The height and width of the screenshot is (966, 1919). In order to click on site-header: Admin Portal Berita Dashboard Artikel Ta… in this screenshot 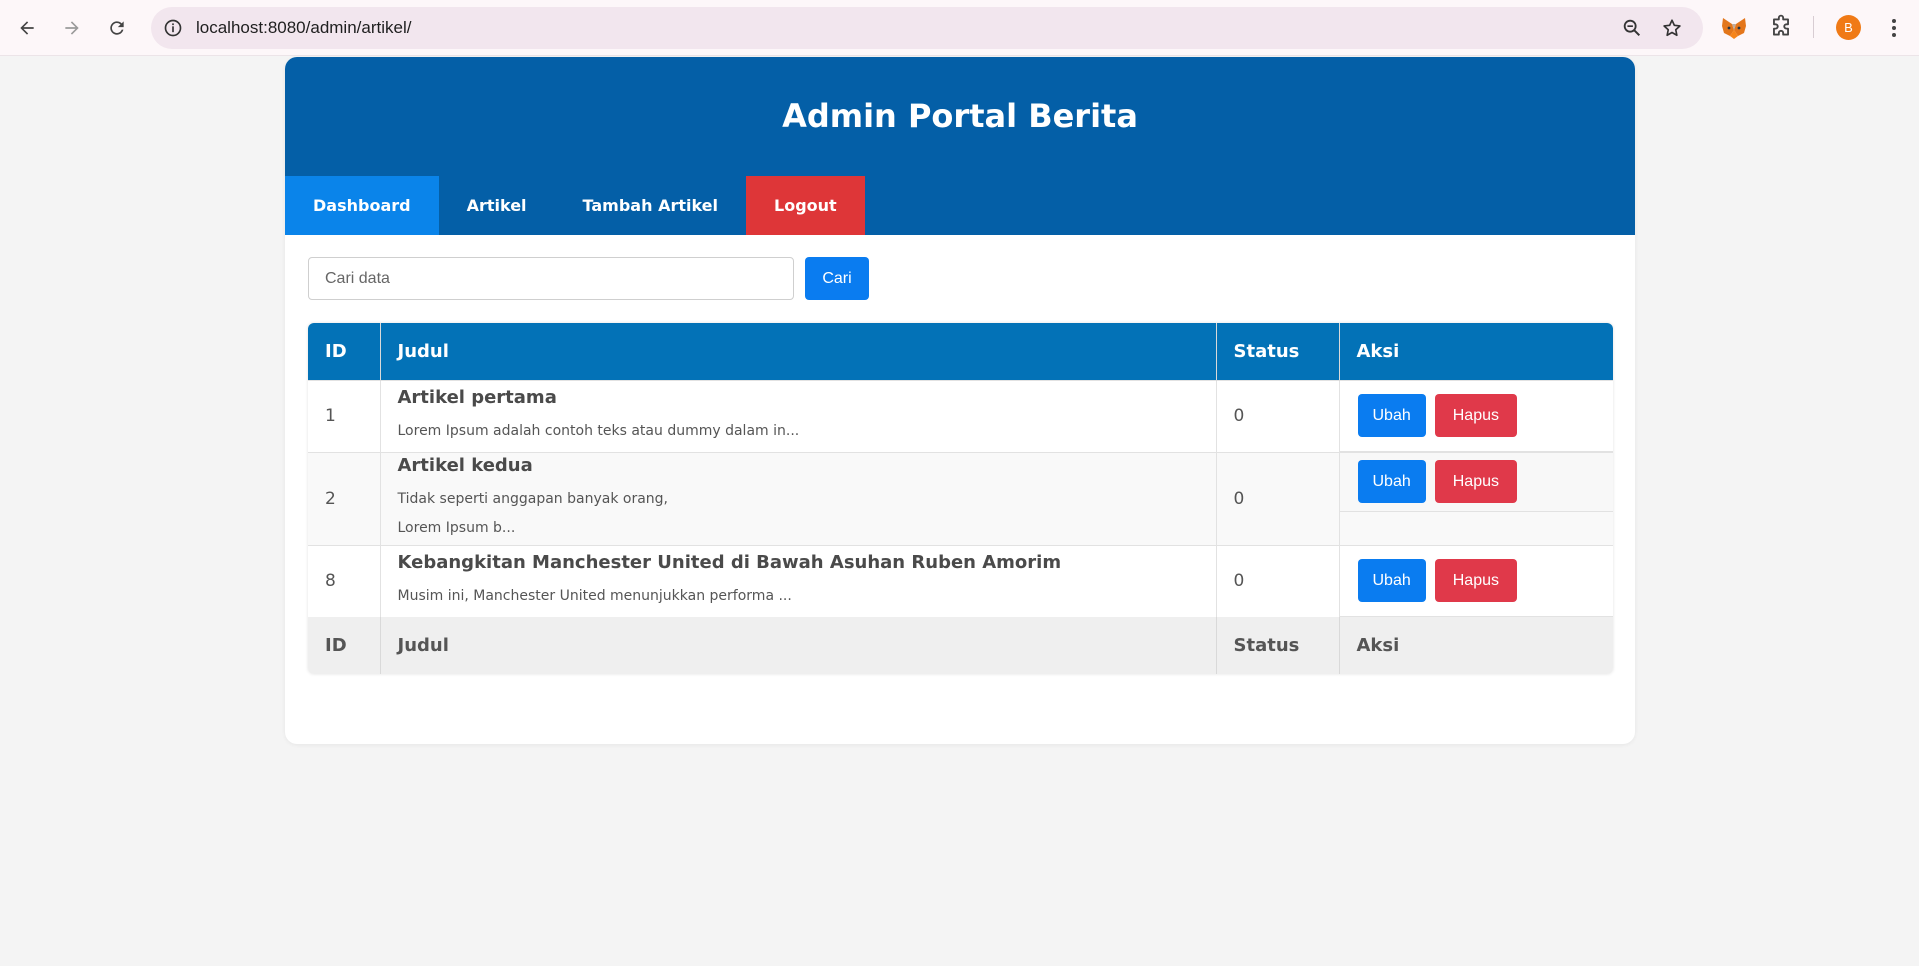, I will do `click(960, 146)`.